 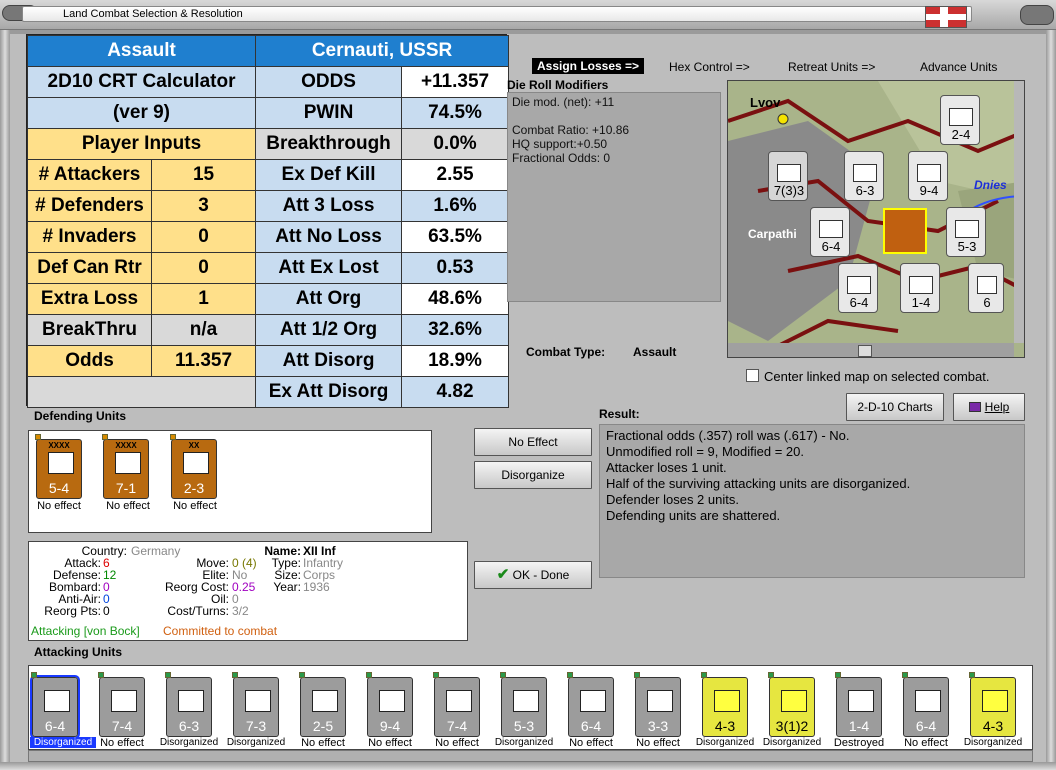 What do you see at coordinates (89, 237) in the screenshot?
I see `crt-input-label: # Invaders` at bounding box center [89, 237].